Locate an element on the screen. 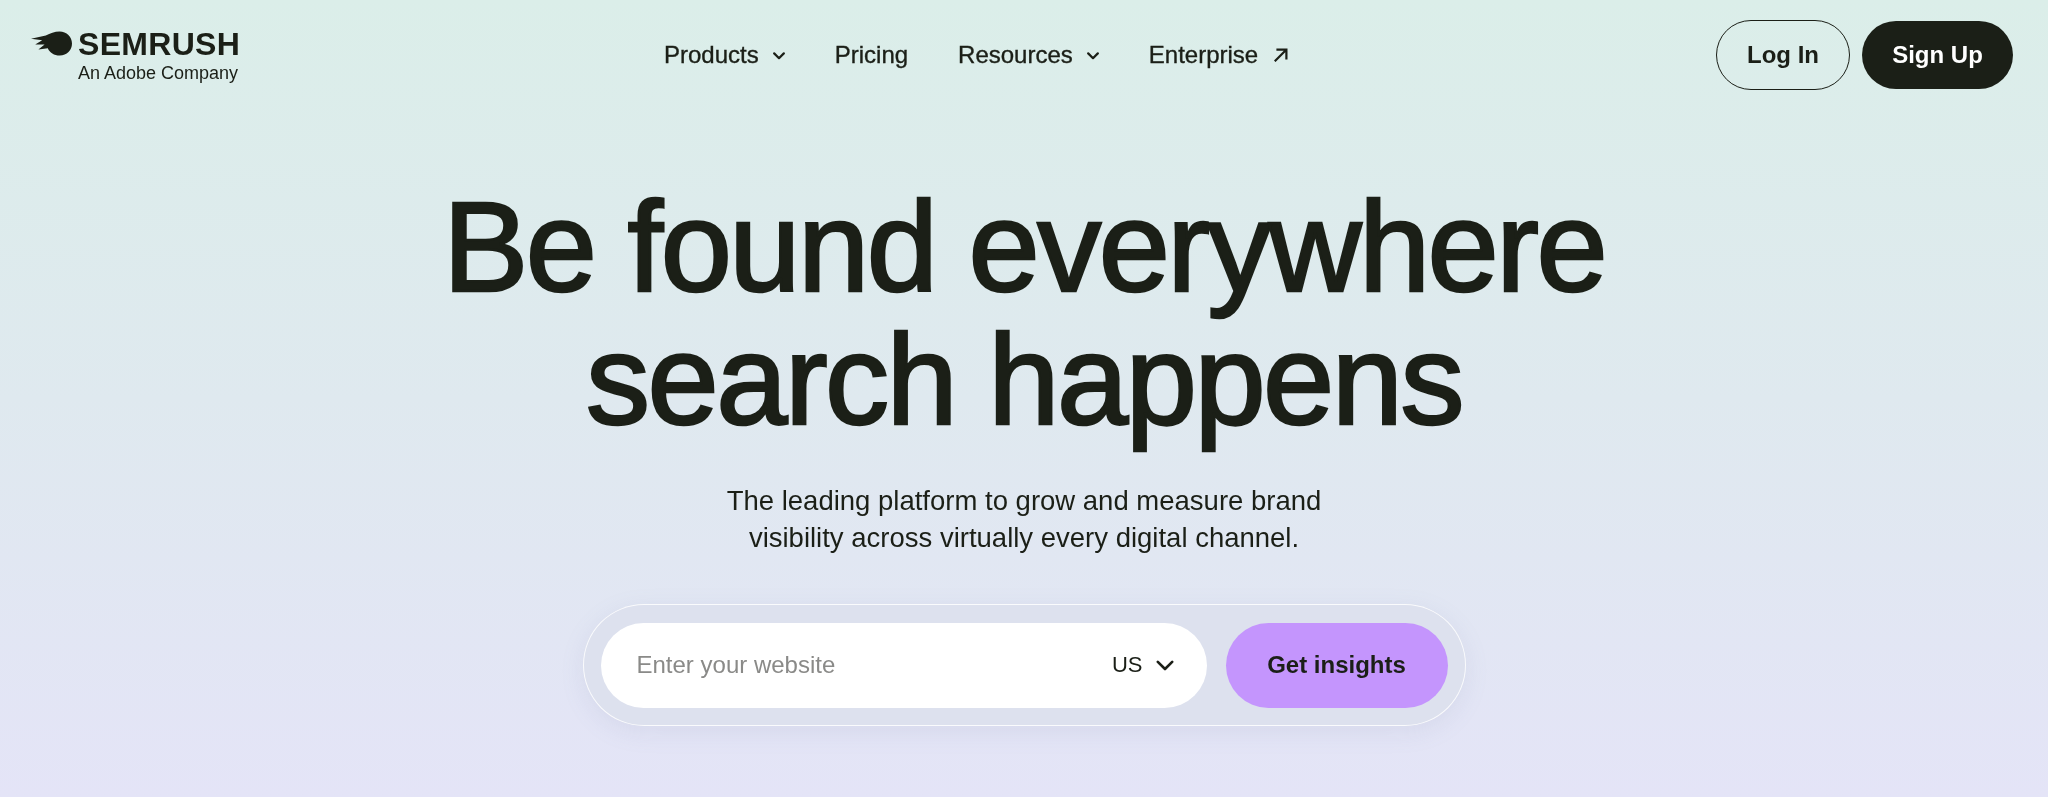 This screenshot has height=797, width=2048. subtitle: The leading platform to grow and measure brand visibility across virtually every digital channel. is located at coordinates (1024, 519).